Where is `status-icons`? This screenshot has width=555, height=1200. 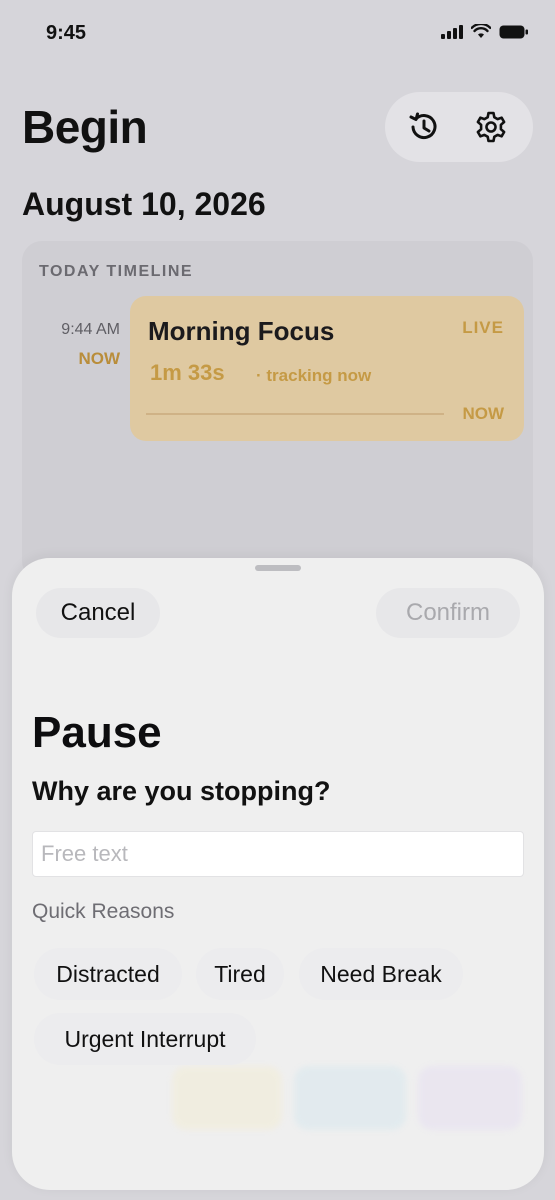
status-icons is located at coordinates (485, 31).